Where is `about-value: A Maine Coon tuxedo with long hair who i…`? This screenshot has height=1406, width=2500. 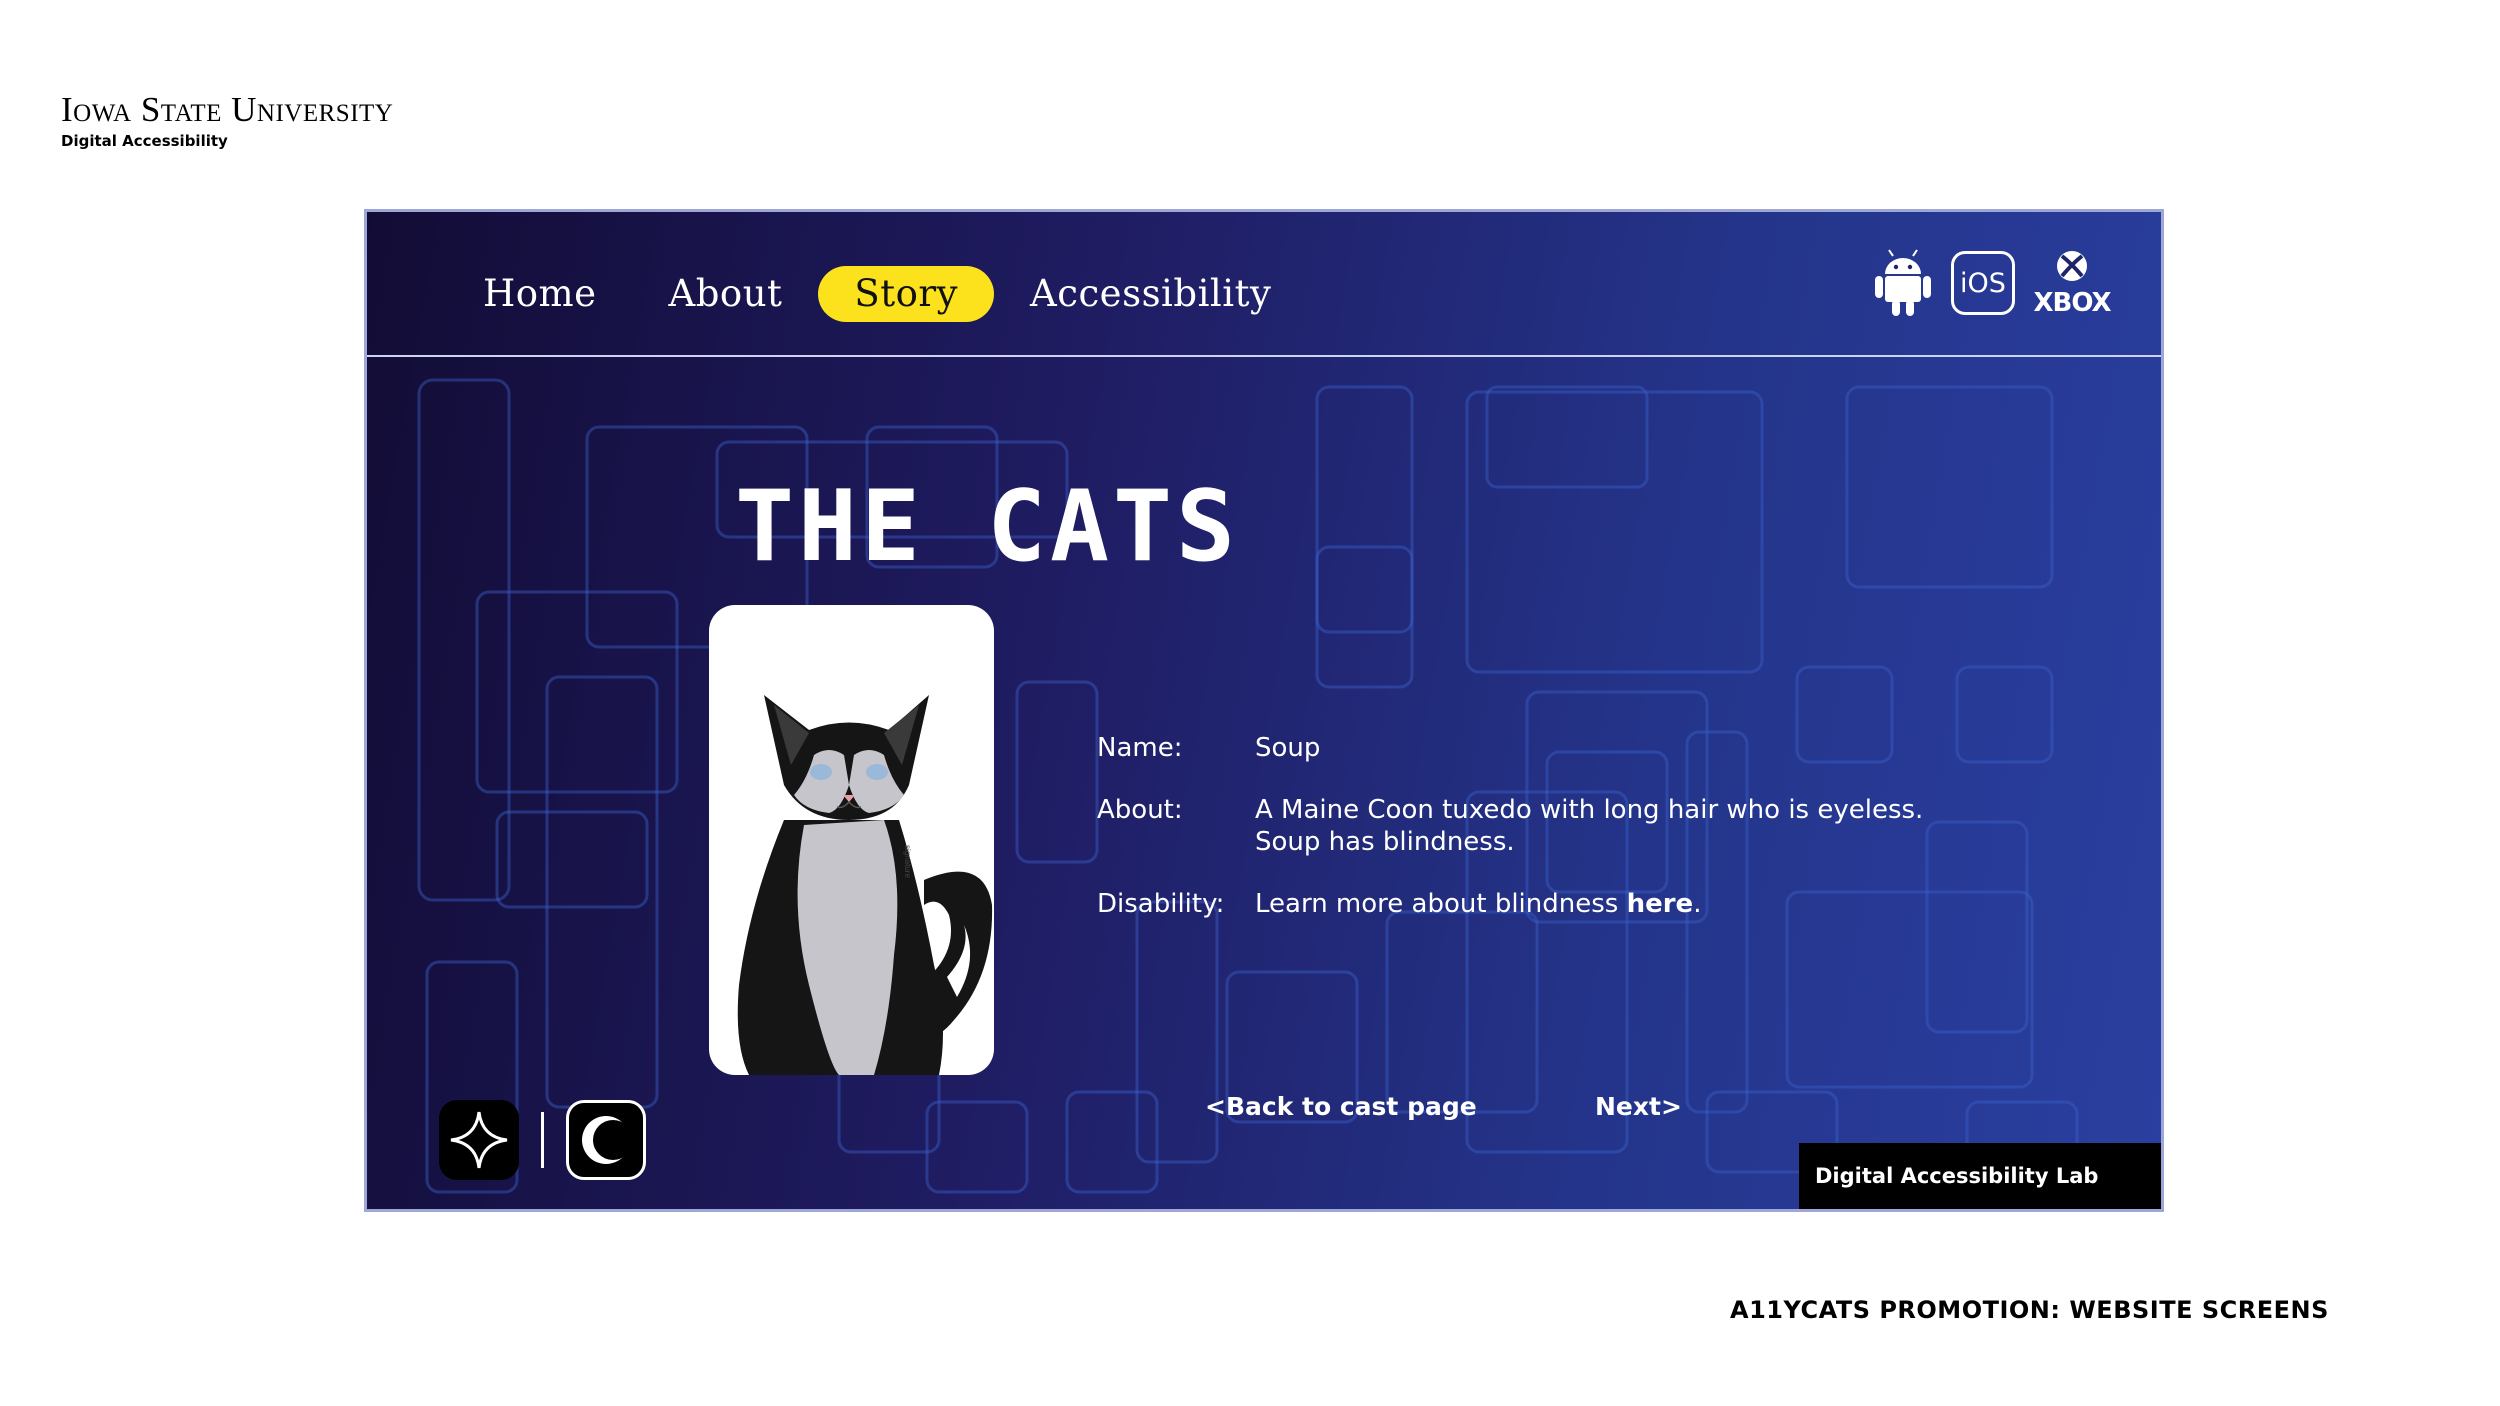
about-value: A Maine Coon tuxedo with long hair who i… is located at coordinates (1589, 826).